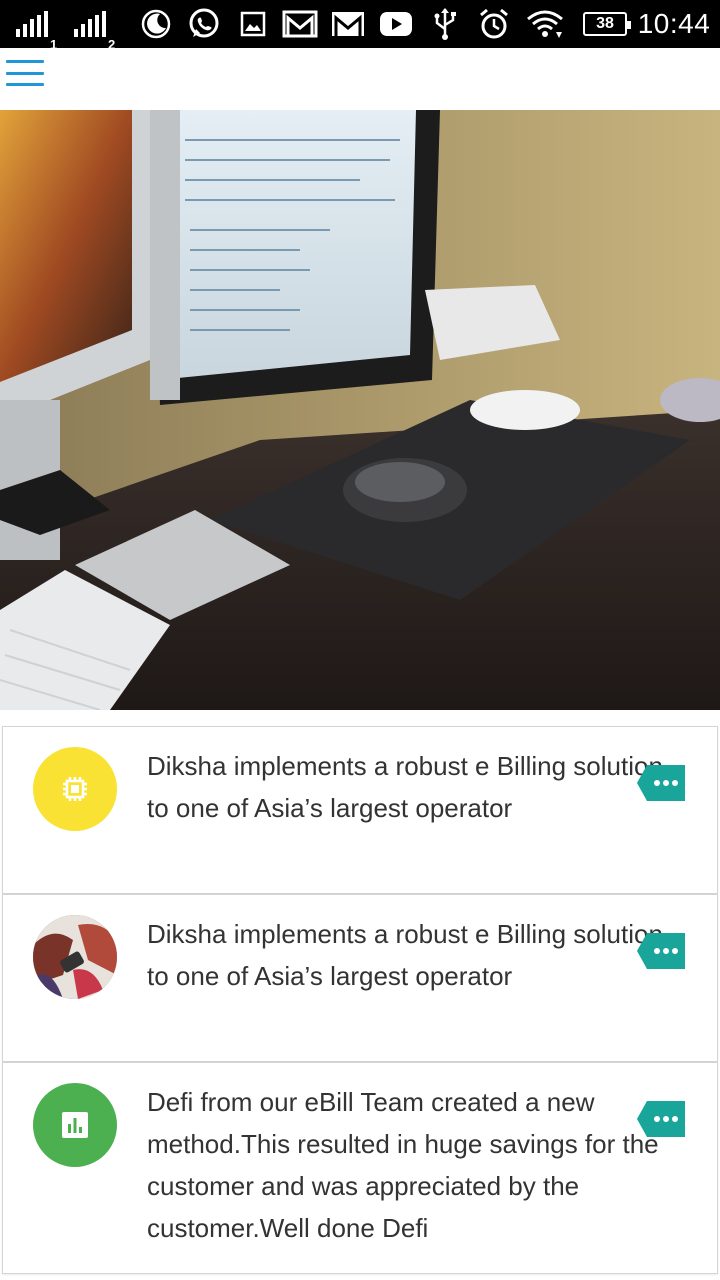 The image size is (720, 1280). Describe the element at coordinates (396, 24) in the screenshot. I see `youtube-icon` at that location.